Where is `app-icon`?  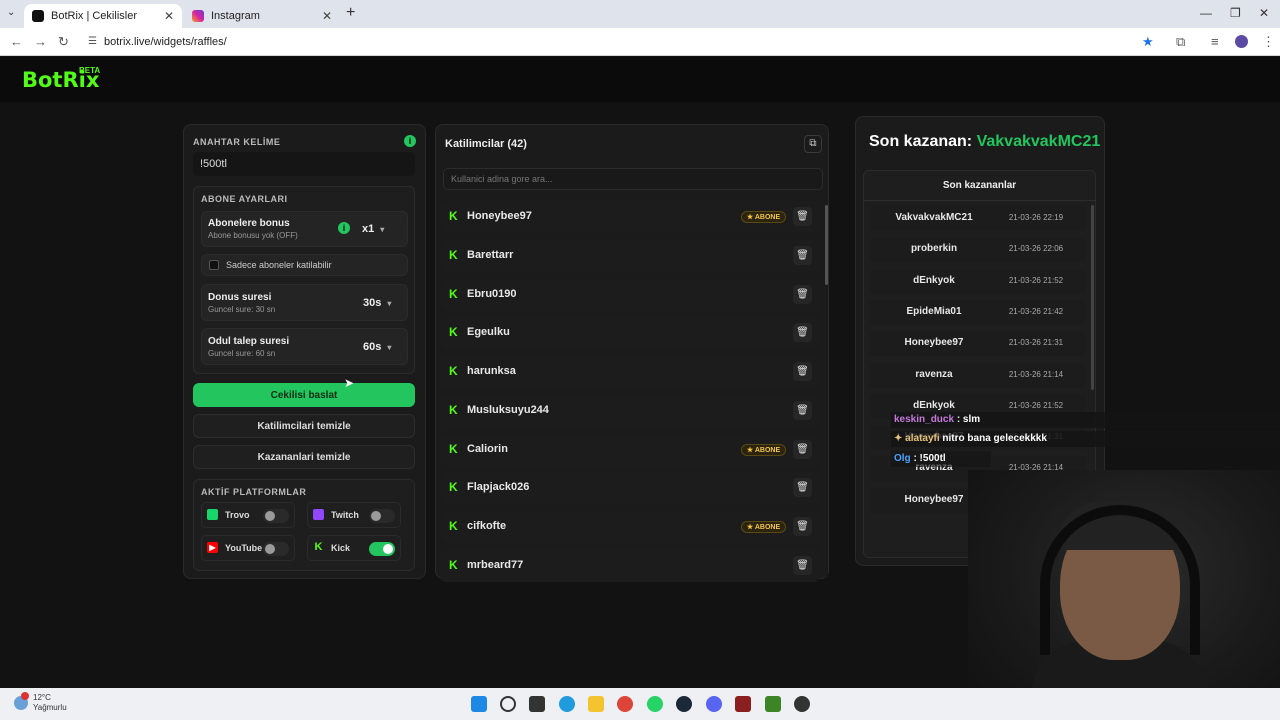
app-icon is located at coordinates (743, 704).